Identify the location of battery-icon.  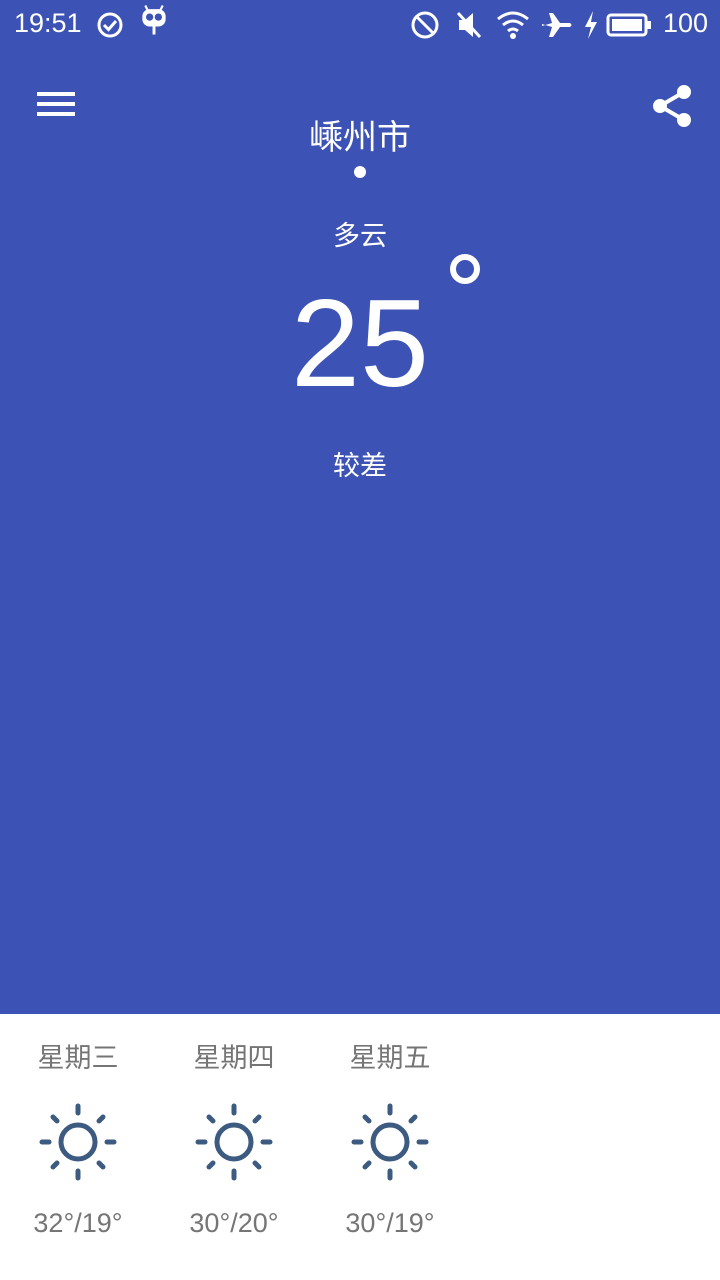
(628, 25).